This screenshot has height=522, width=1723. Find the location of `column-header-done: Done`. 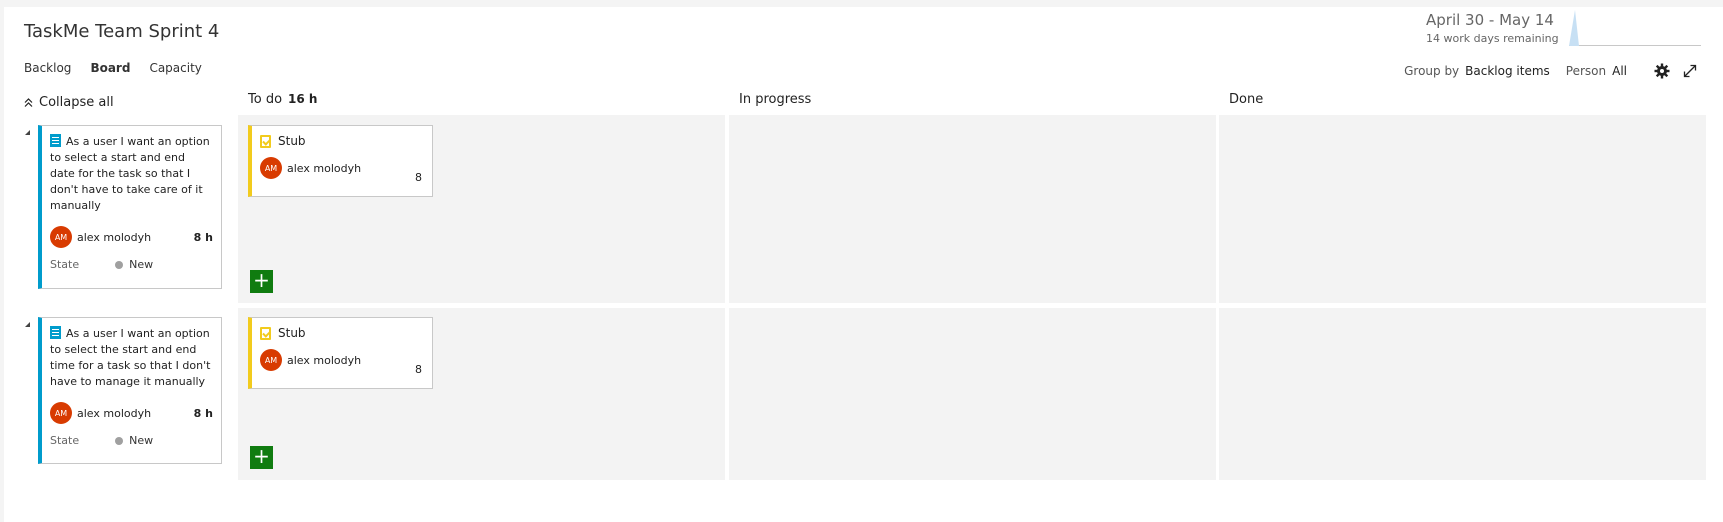

column-header-done: Done is located at coordinates (1246, 99).